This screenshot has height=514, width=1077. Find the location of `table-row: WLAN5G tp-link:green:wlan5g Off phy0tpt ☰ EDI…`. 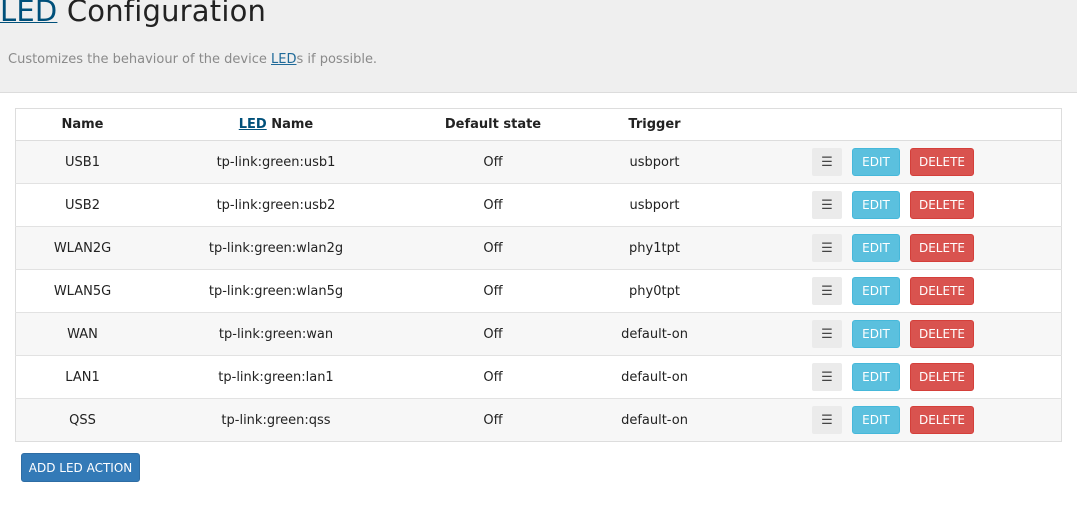

table-row: WLAN5G tp-link:green:wlan5g Off phy0tpt ☰ EDI… is located at coordinates (538, 291).